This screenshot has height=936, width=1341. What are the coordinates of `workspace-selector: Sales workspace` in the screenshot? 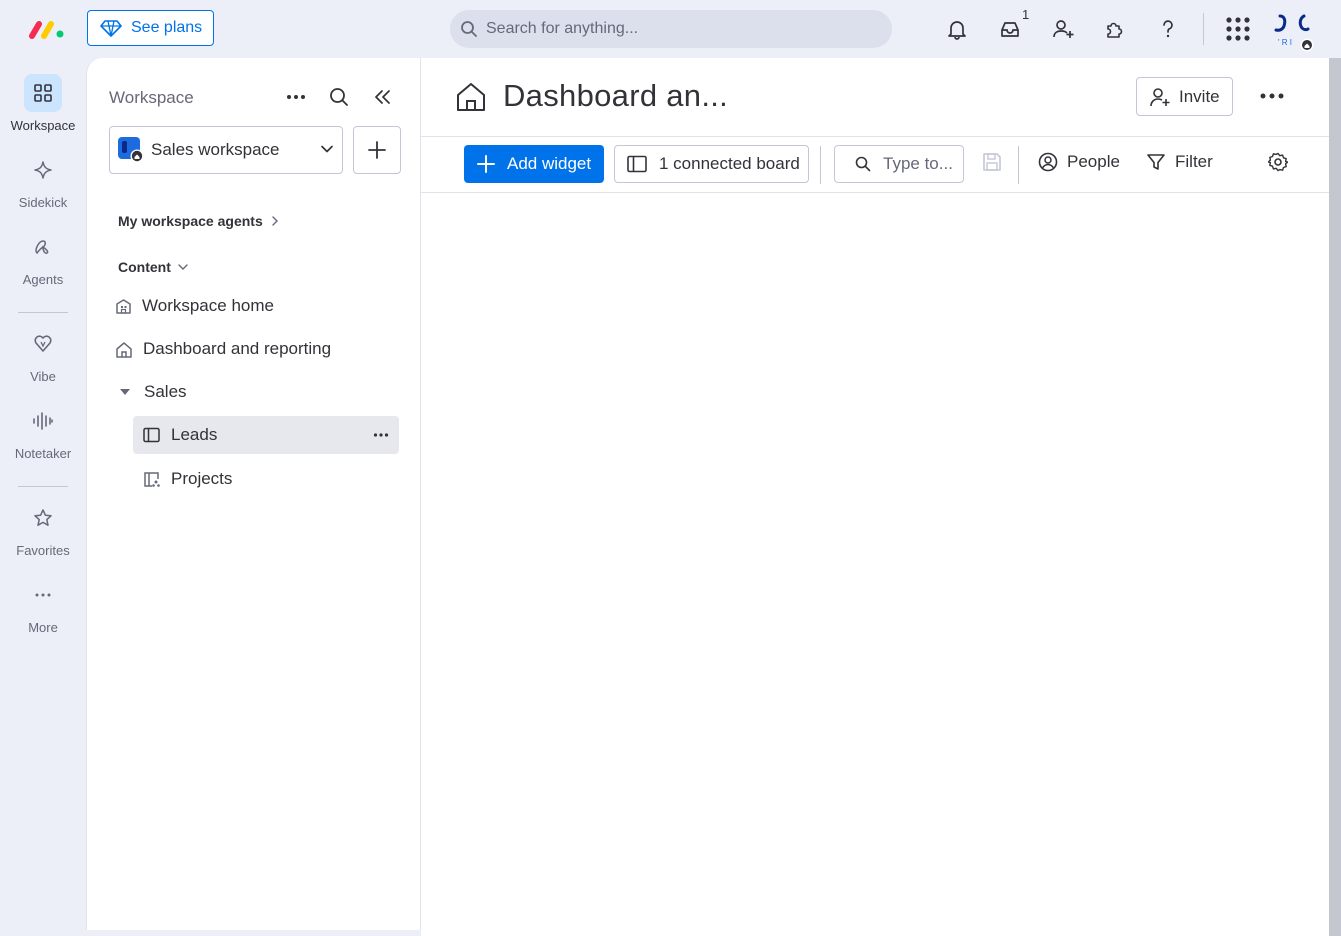 It's located at (226, 150).